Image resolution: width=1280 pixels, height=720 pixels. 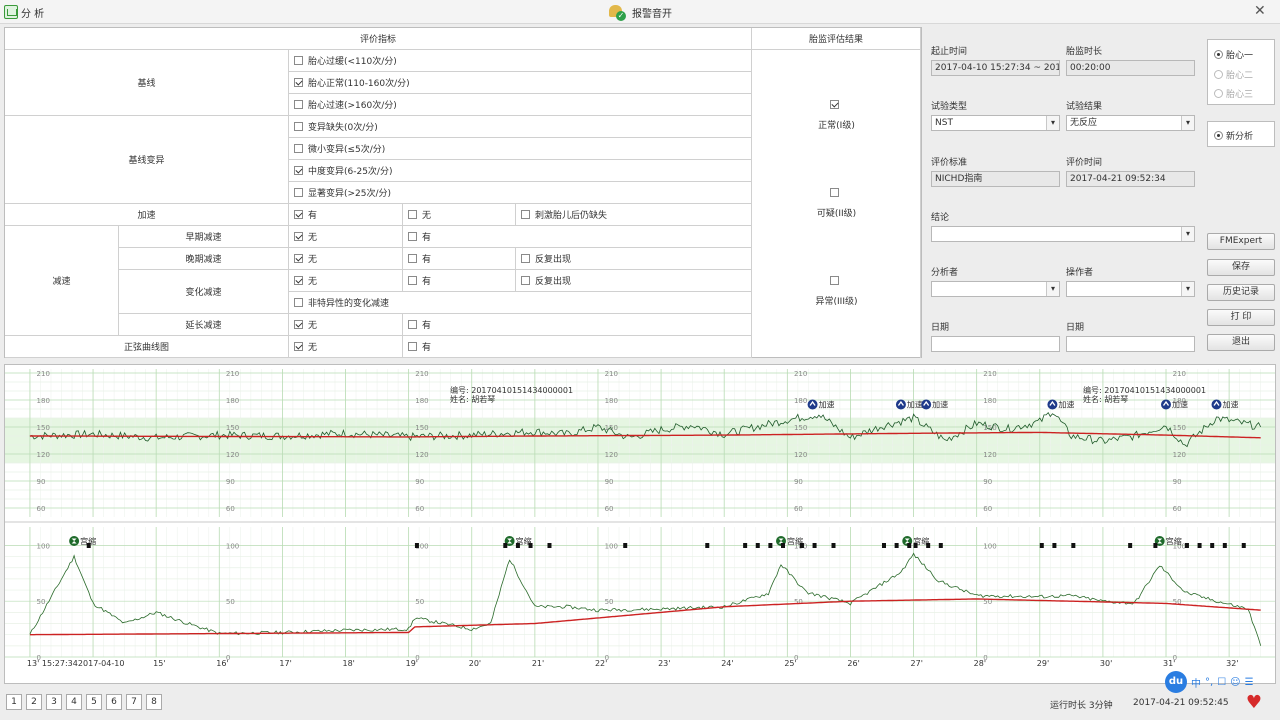 What do you see at coordinates (520, 149) in the screenshot?
I see `variability-option-minimal: 微小变异(≤5次/分)` at bounding box center [520, 149].